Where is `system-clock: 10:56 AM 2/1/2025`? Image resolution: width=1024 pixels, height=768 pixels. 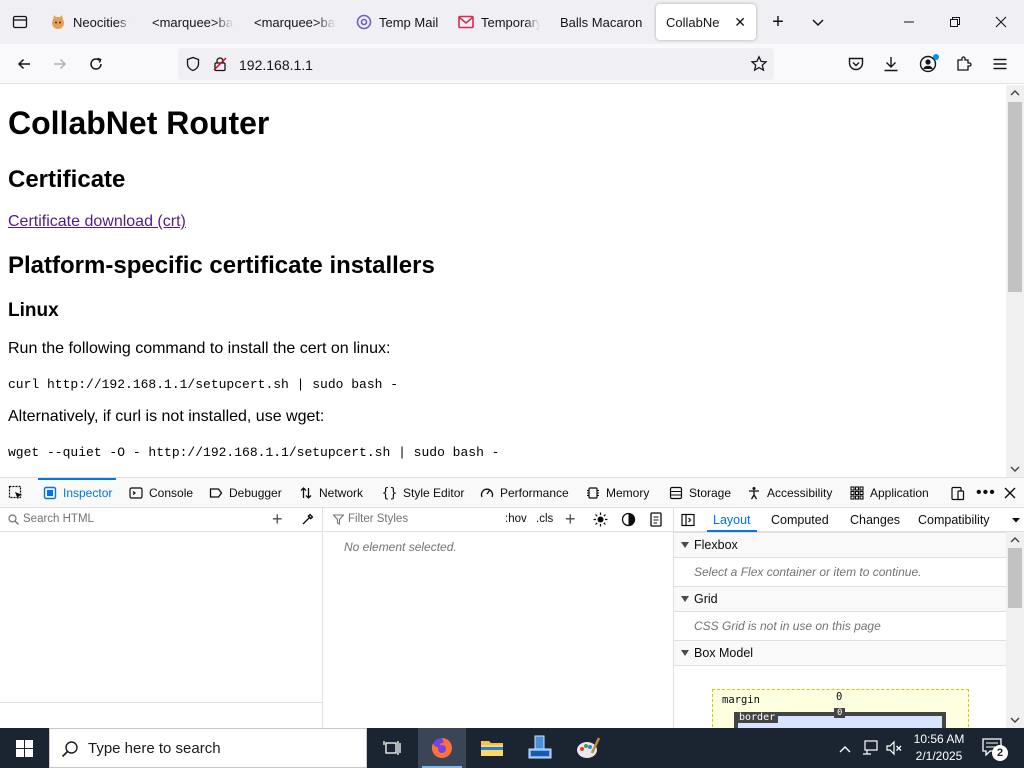
system-clock: 10:56 AM 2/1/2025 is located at coordinates (939, 748).